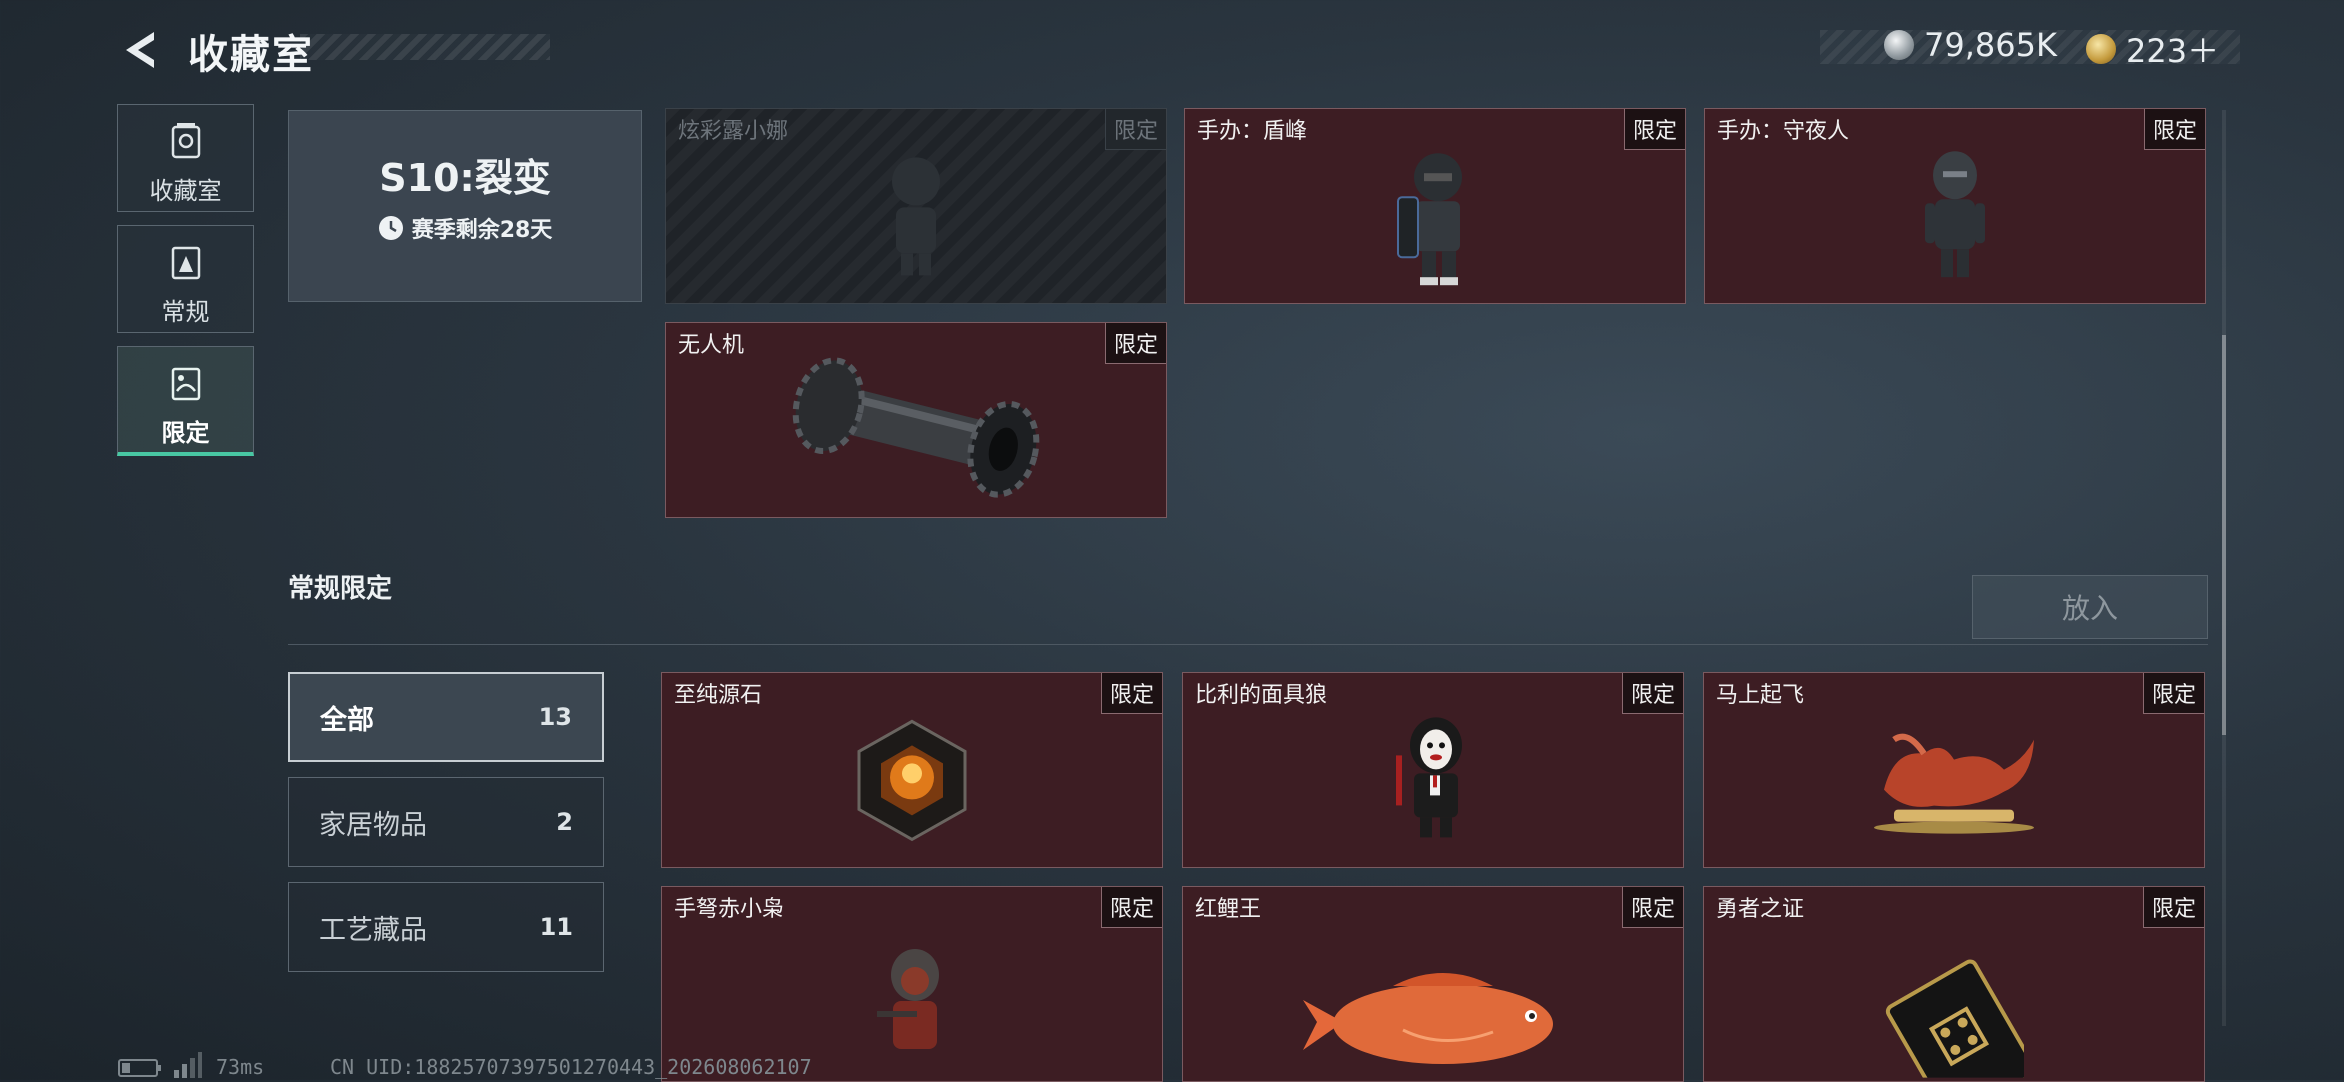 The width and height of the screenshot is (2344, 1082). Describe the element at coordinates (2173, 51) in the screenshot. I see `gold-amount: 223＋` at that location.